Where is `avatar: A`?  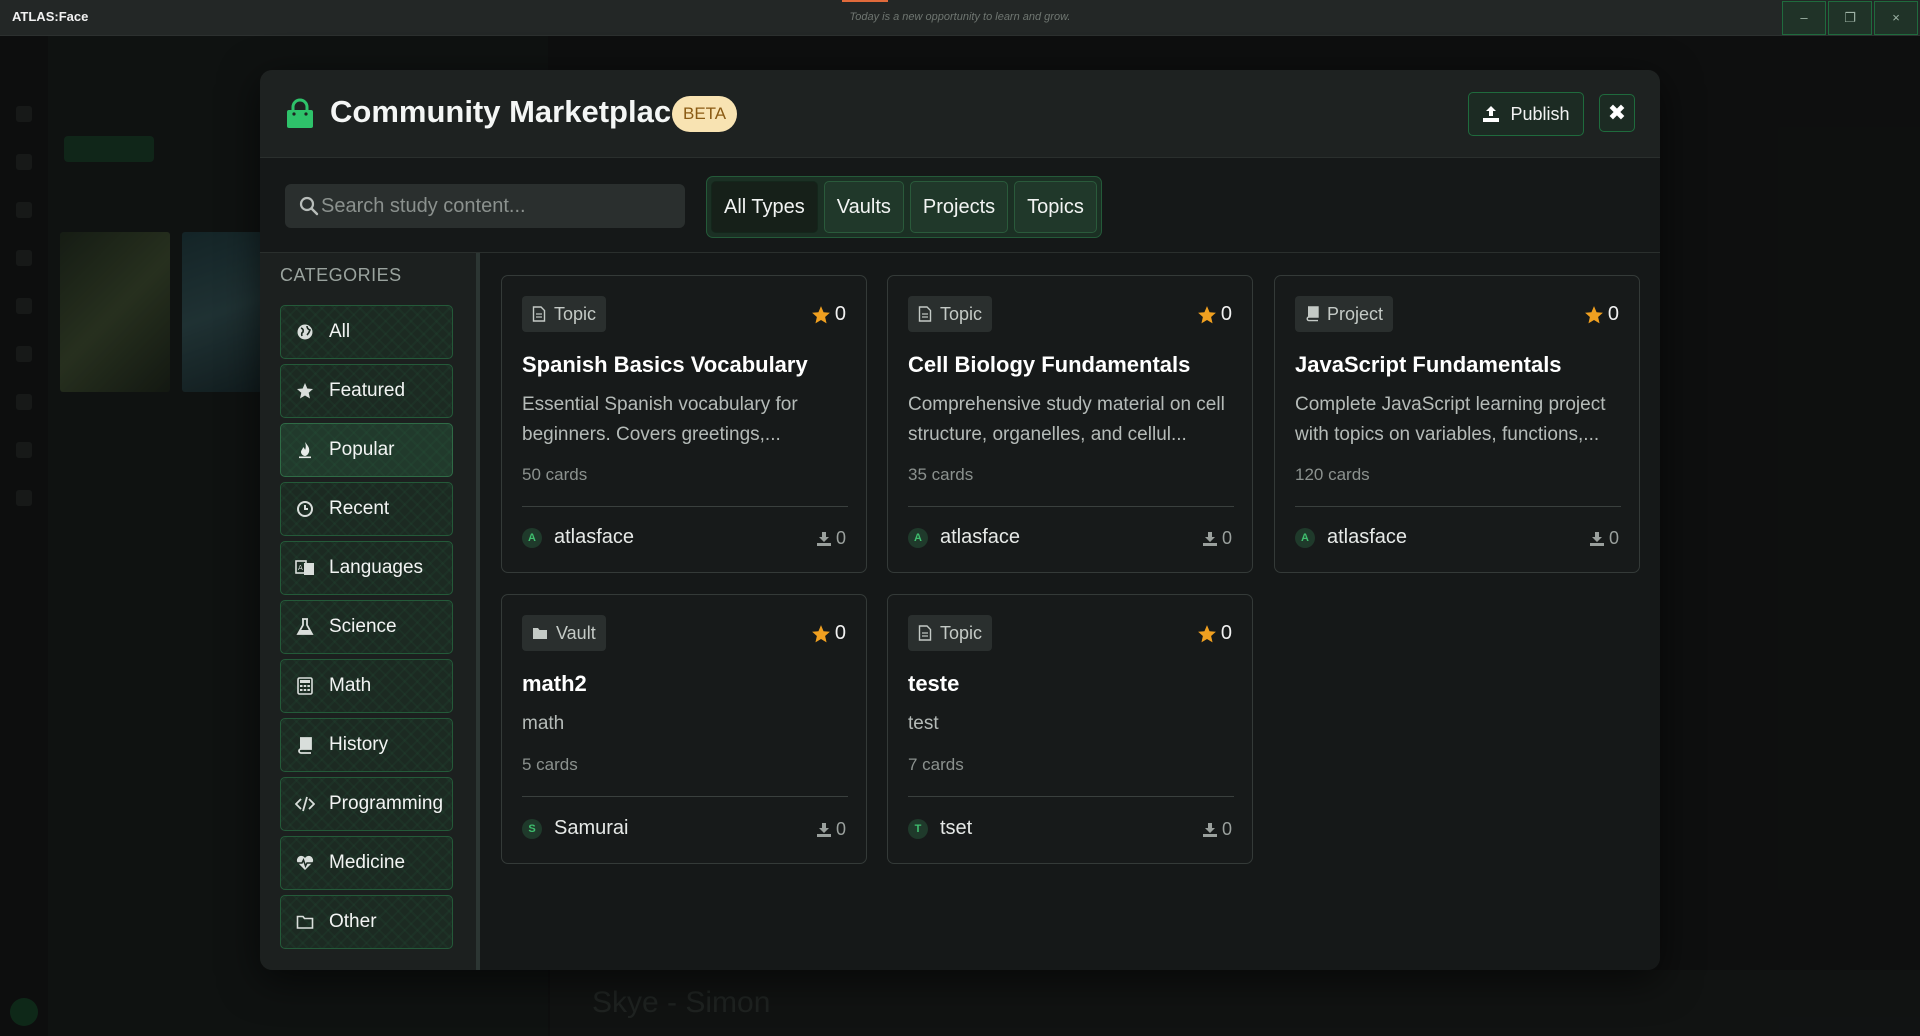 avatar: A is located at coordinates (1305, 537).